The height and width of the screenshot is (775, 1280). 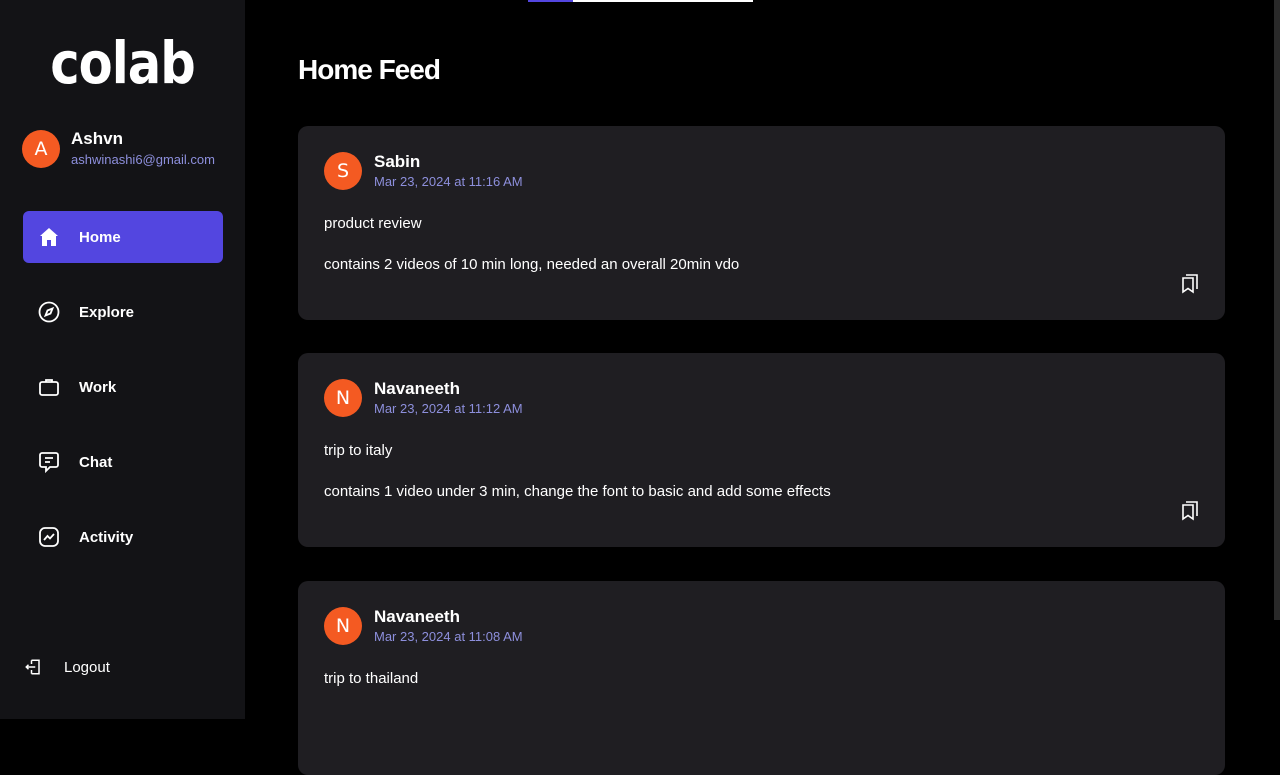 What do you see at coordinates (143, 159) in the screenshot?
I see `user-email: ashwinashi6@gmail.com` at bounding box center [143, 159].